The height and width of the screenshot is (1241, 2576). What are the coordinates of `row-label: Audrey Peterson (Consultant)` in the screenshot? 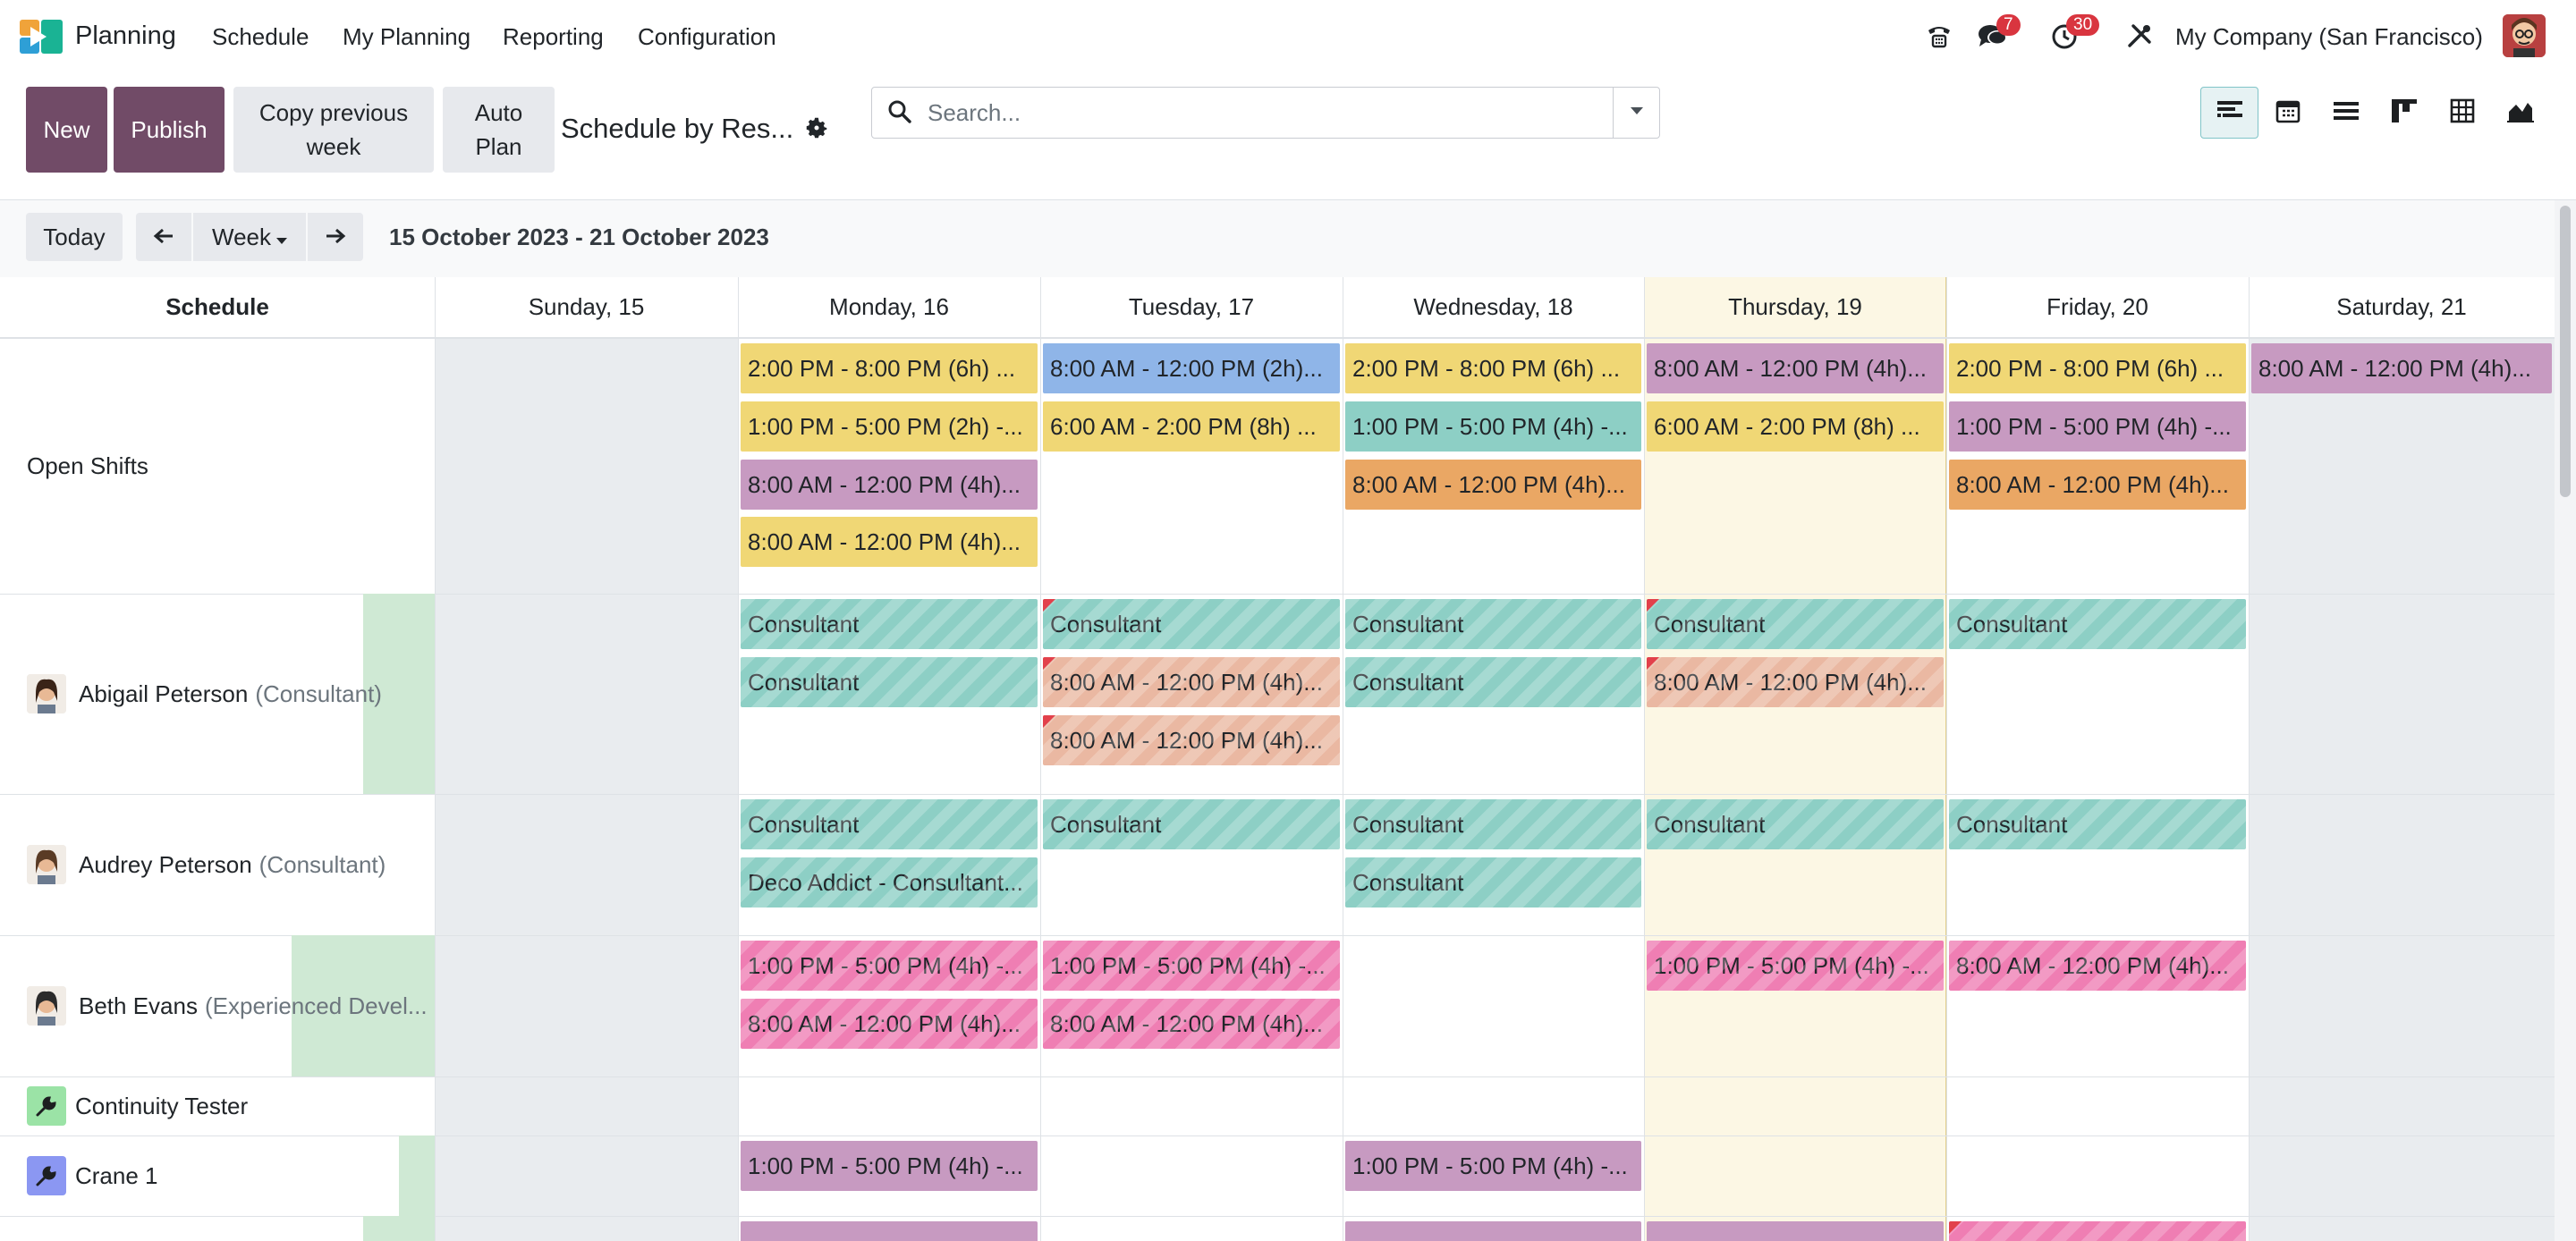 It's located at (217, 864).